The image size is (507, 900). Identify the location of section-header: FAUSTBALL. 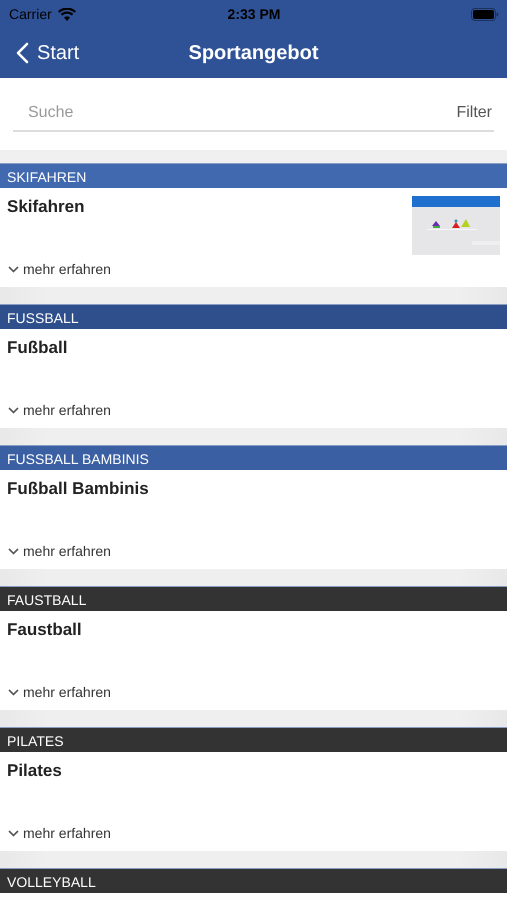
(253, 598).